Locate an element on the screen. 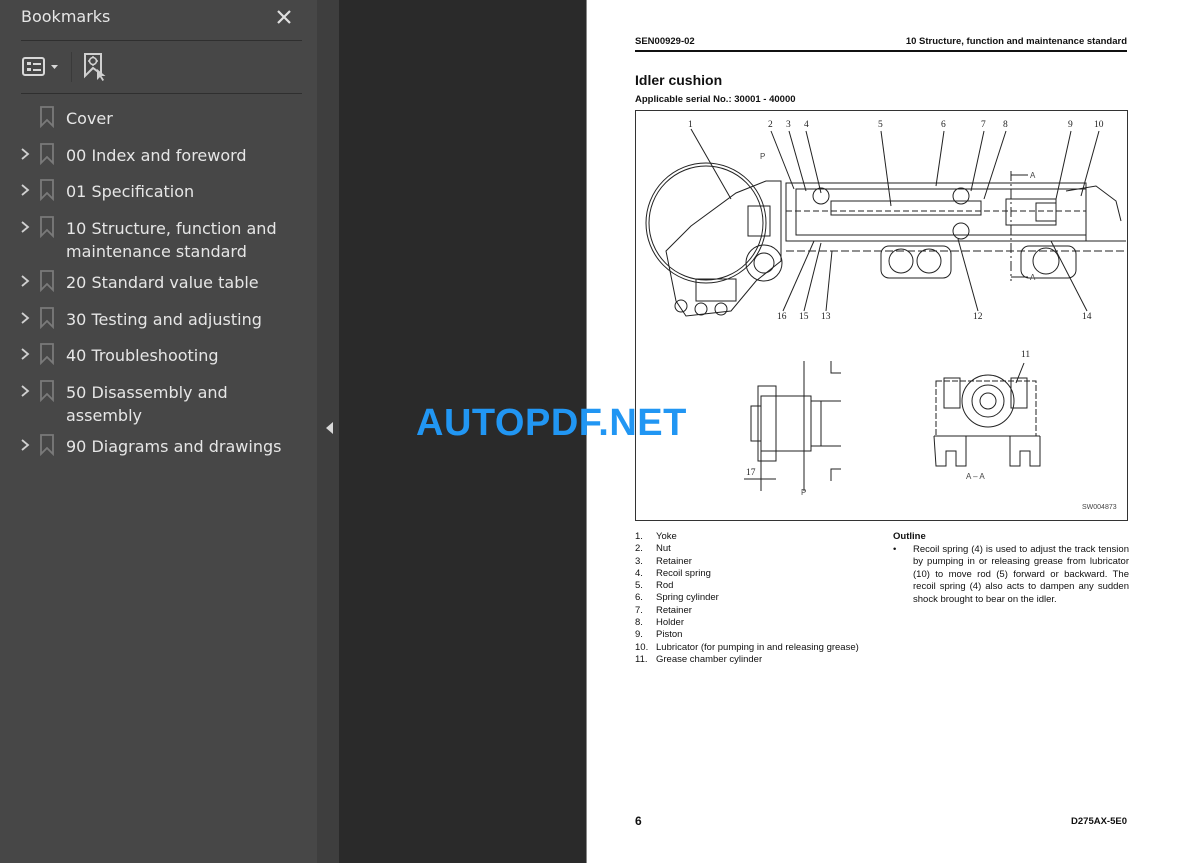  callout-8: 8 is located at coordinates (1005, 125).